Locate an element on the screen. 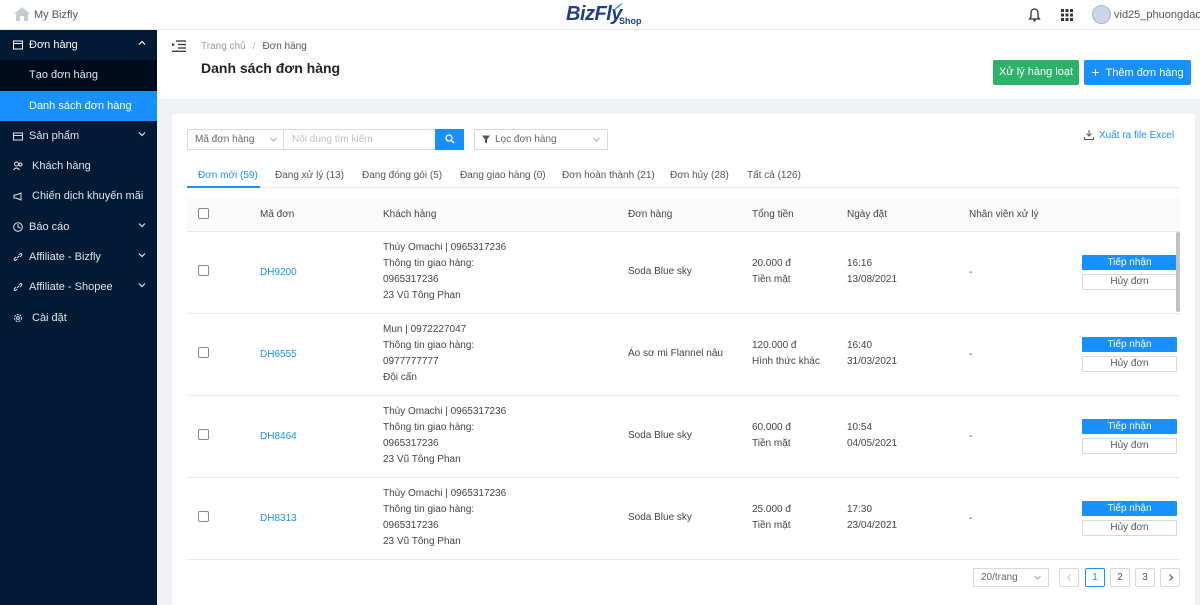 The height and width of the screenshot is (605, 1200). product-name: Áo sơ mi Flannel nâu is located at coordinates (675, 353).